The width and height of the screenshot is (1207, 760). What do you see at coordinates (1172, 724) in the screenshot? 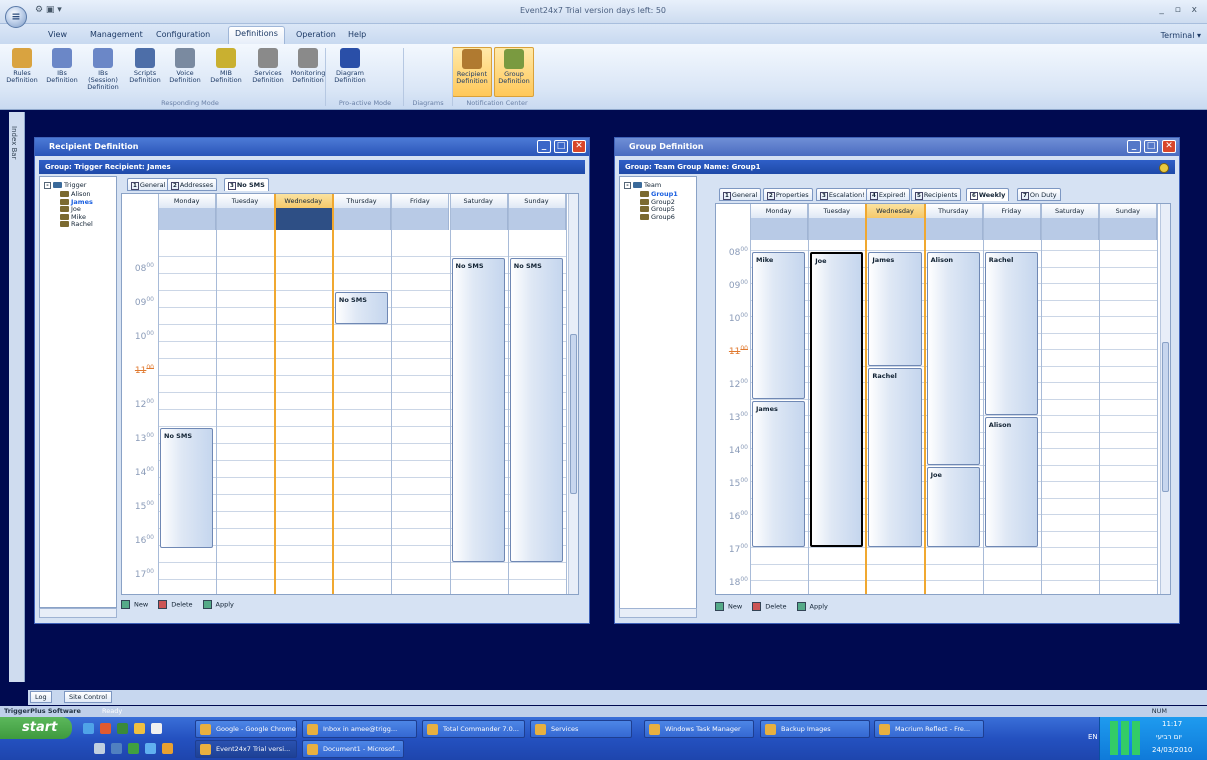
I see `clock-time: 11:17` at bounding box center [1172, 724].